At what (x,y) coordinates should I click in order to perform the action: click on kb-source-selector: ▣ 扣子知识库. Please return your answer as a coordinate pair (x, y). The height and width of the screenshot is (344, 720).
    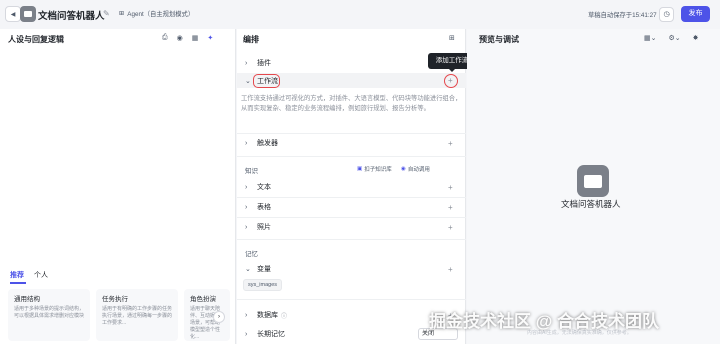
    Looking at the image, I should click on (374, 169).